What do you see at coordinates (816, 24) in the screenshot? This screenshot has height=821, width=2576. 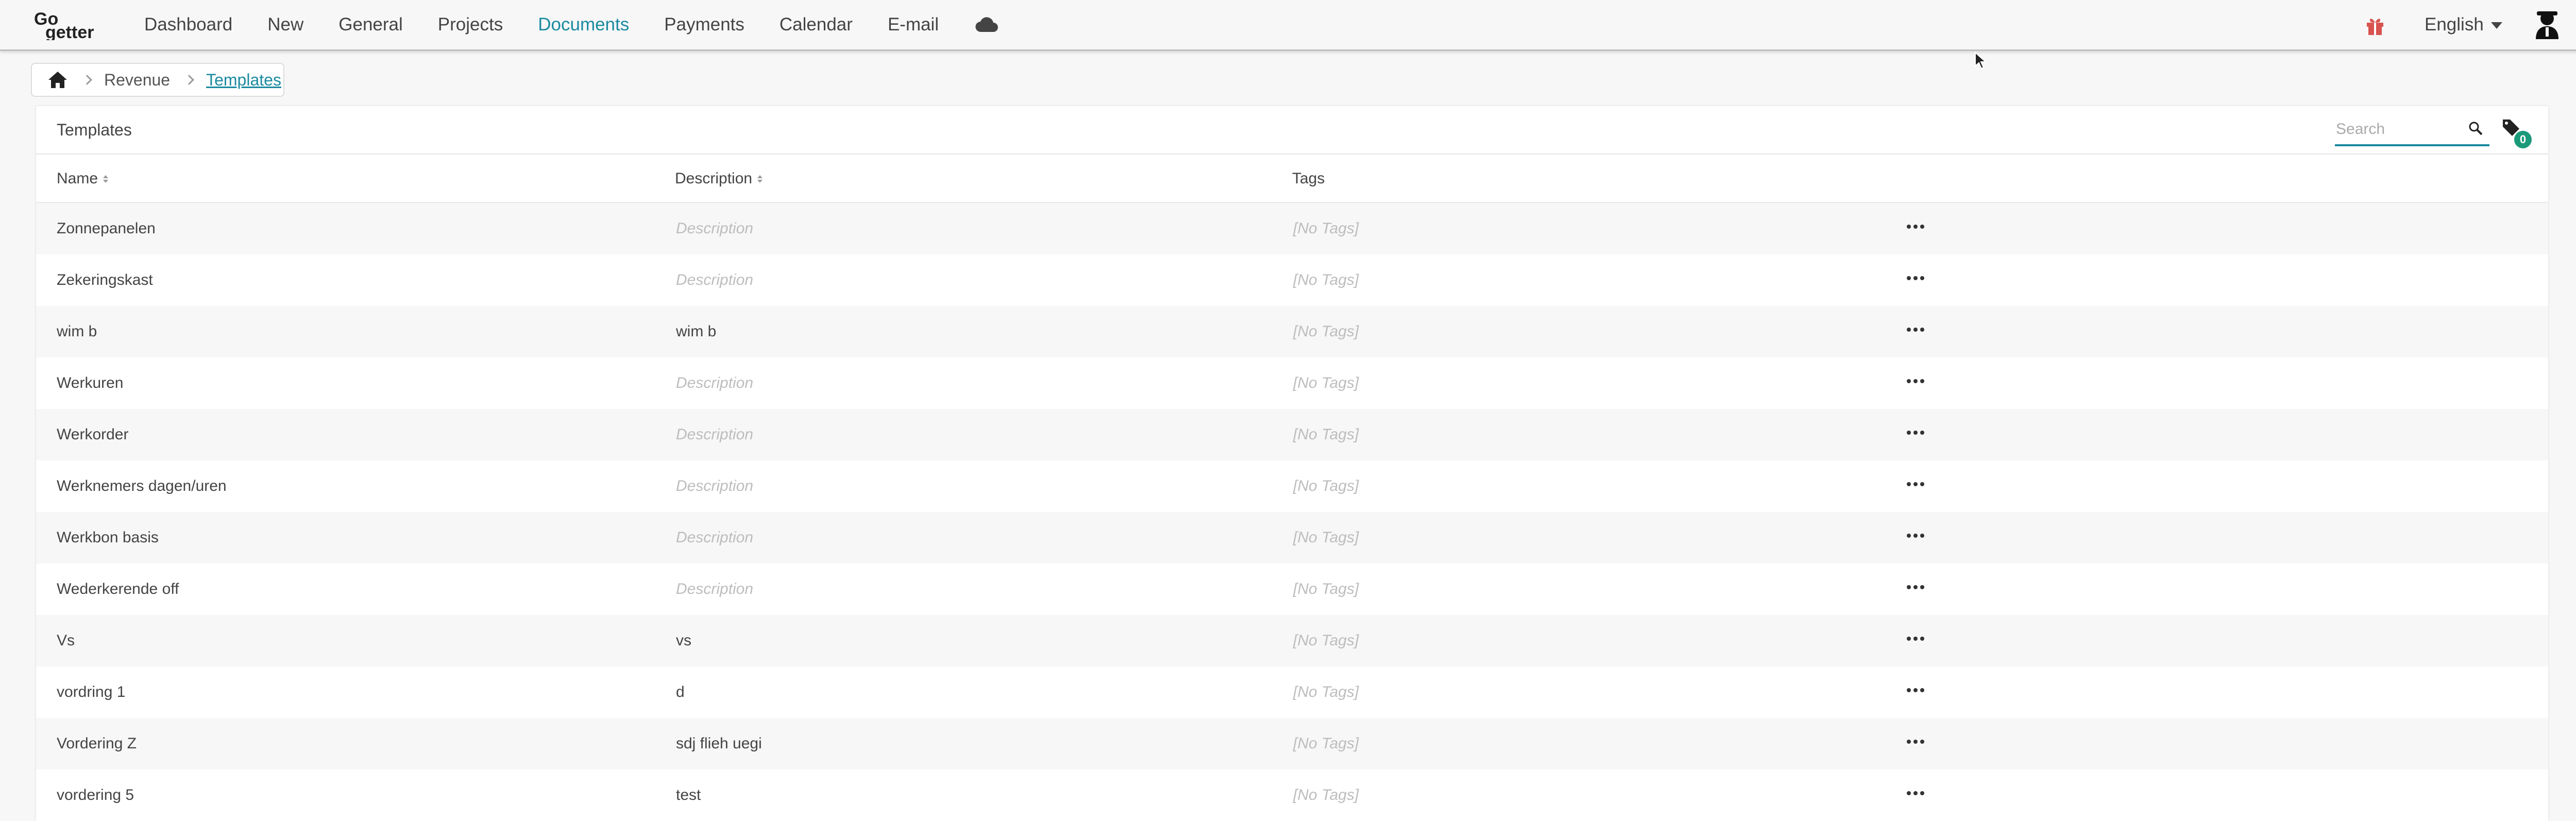 I see `nav-calendar: Calendar` at bounding box center [816, 24].